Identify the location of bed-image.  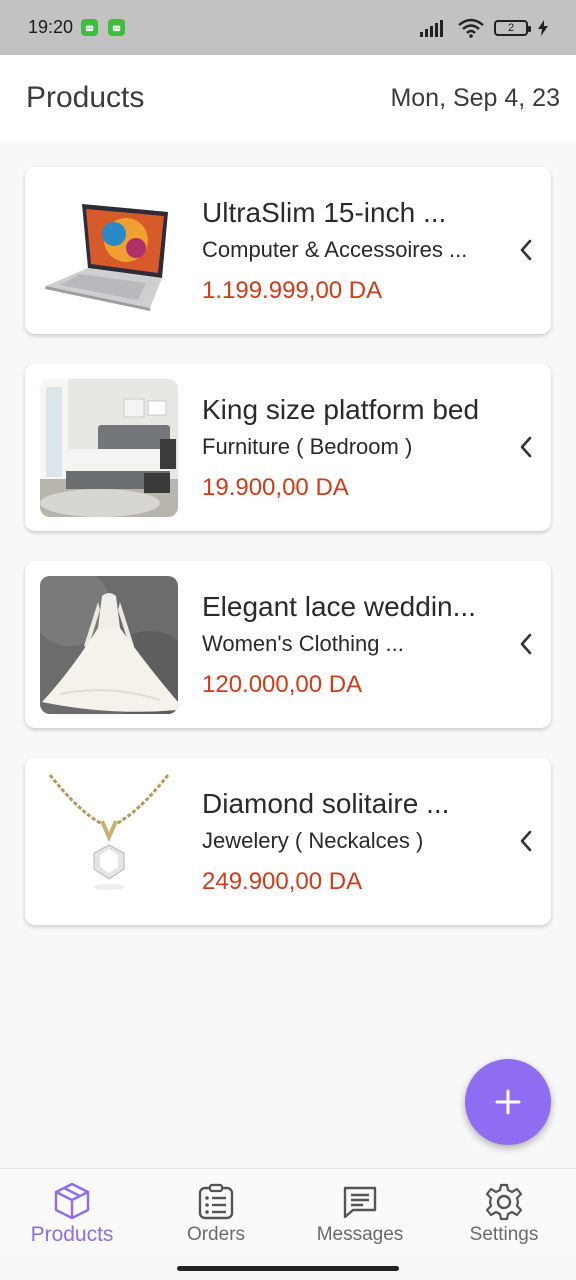
(109, 447).